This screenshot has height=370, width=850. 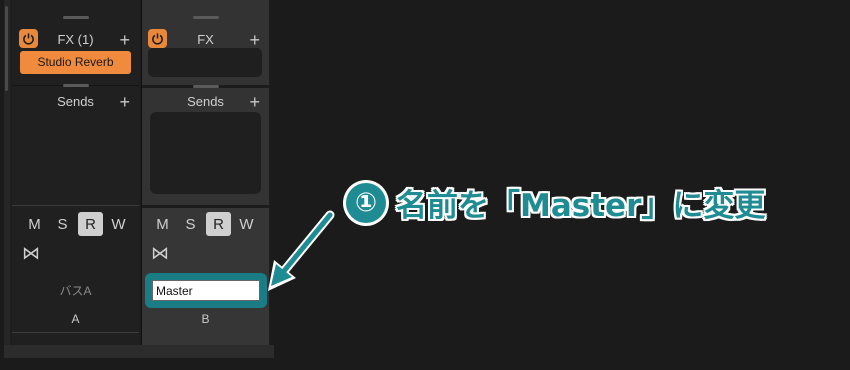 I want to click on divider, so click(x=75, y=332).